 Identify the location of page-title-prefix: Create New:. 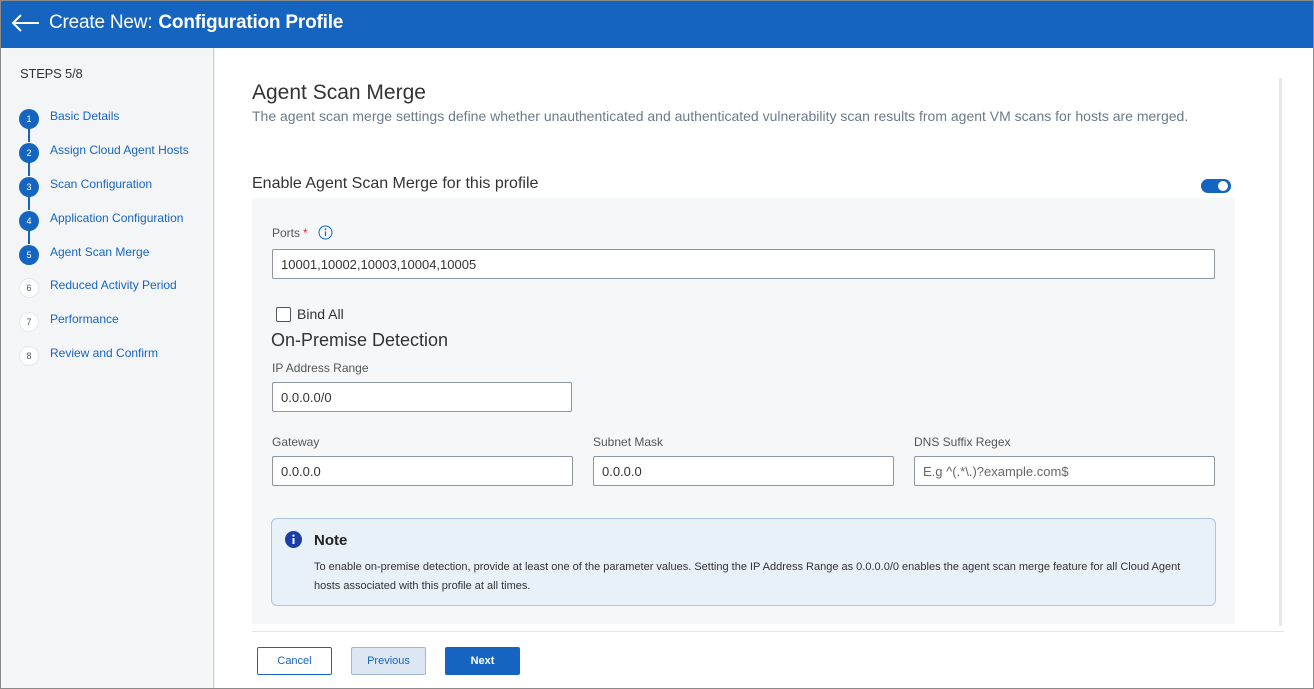
(101, 22).